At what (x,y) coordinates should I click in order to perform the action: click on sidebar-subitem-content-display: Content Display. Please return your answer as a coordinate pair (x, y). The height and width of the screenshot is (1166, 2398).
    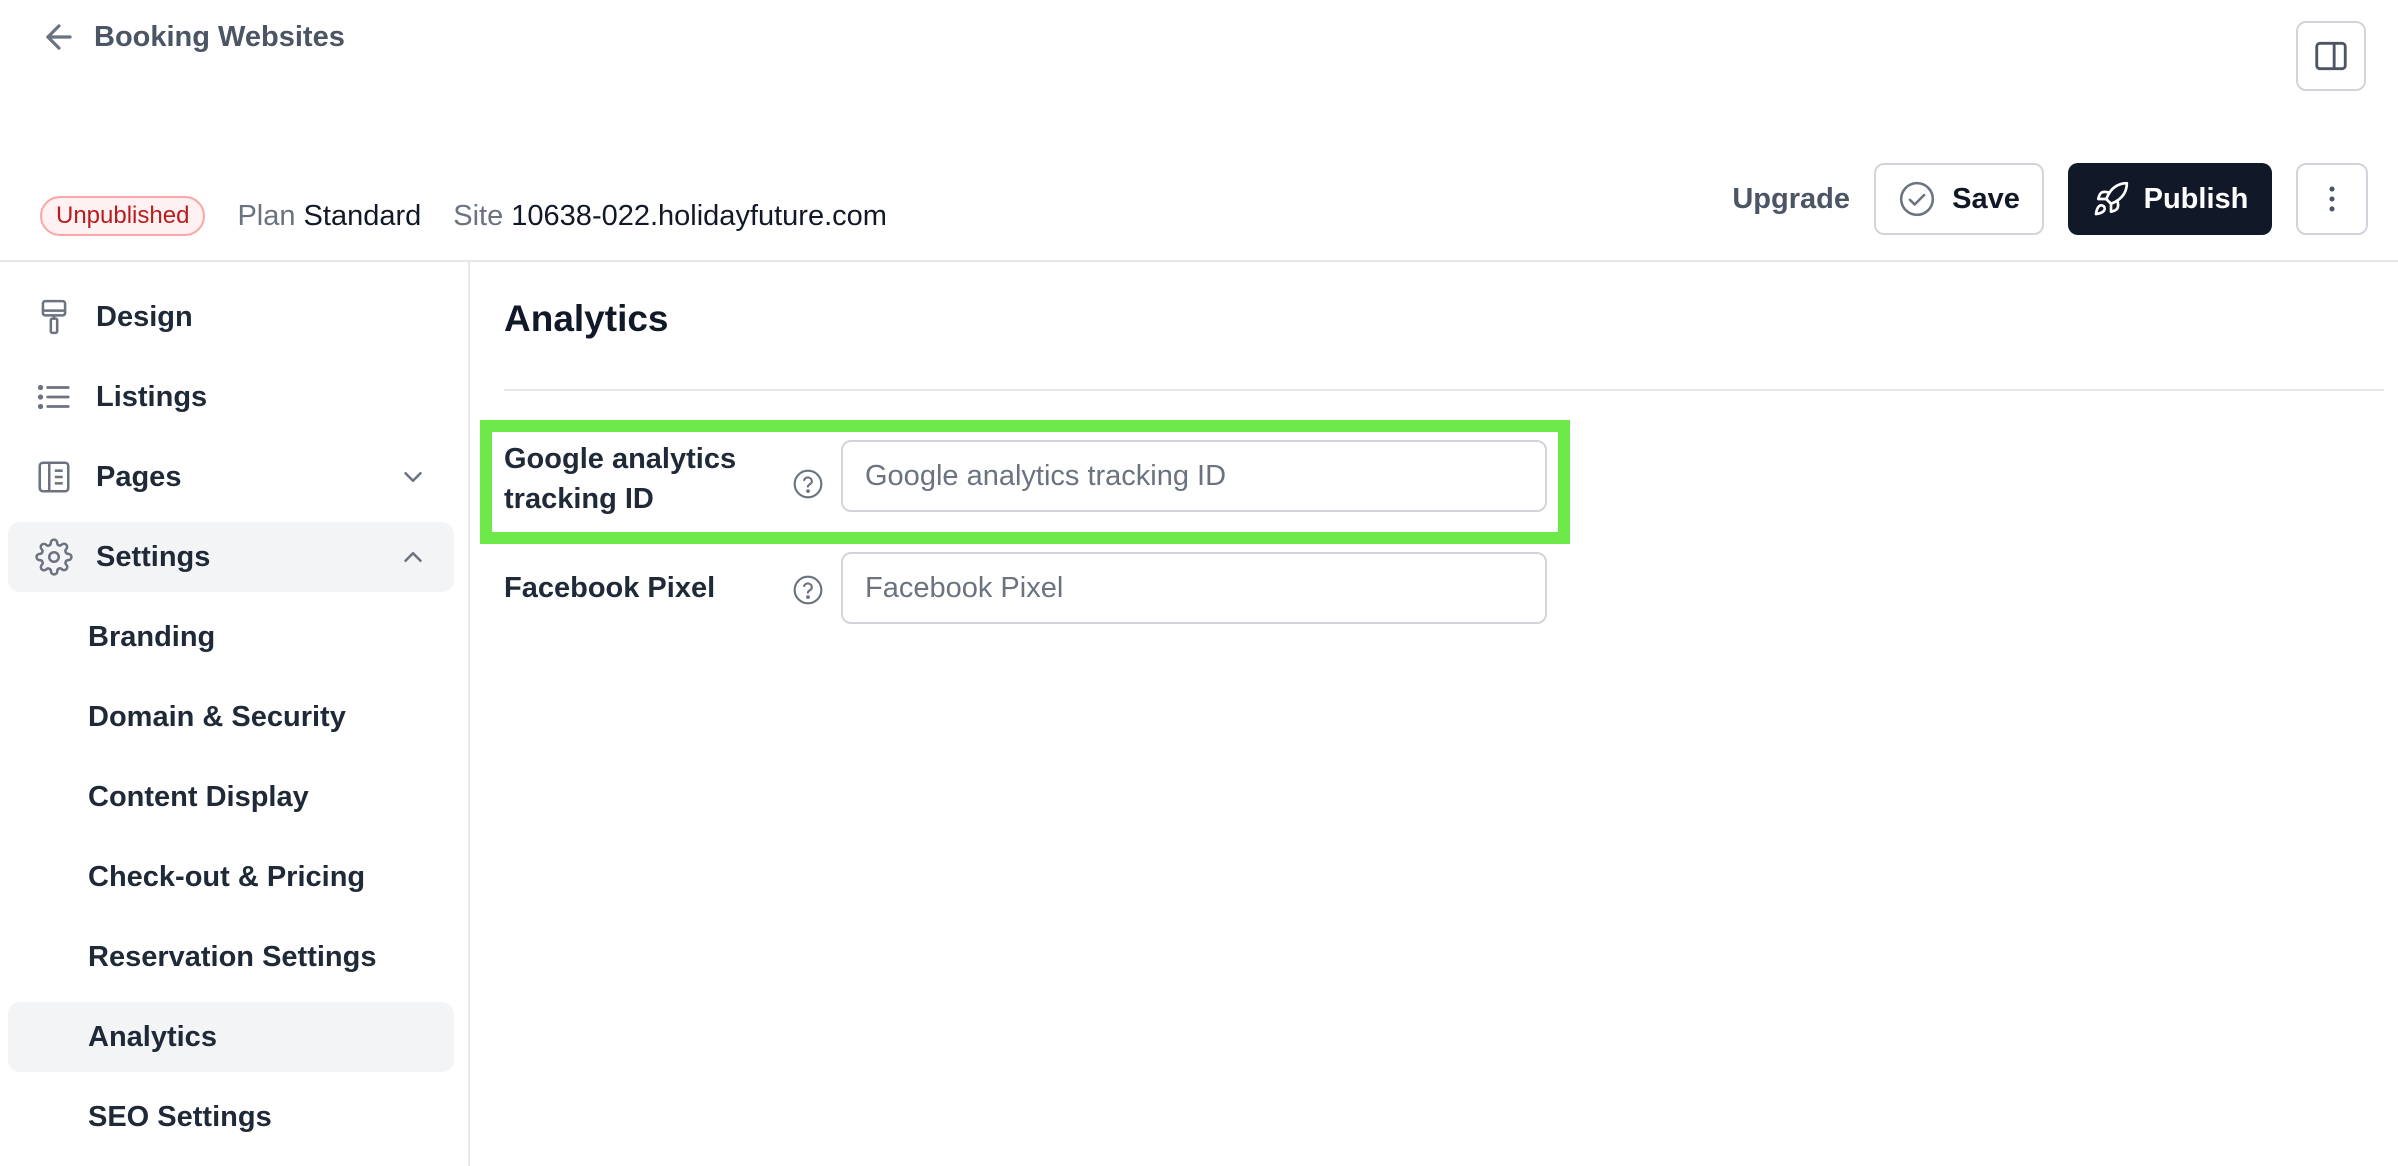
    Looking at the image, I should click on (231, 797).